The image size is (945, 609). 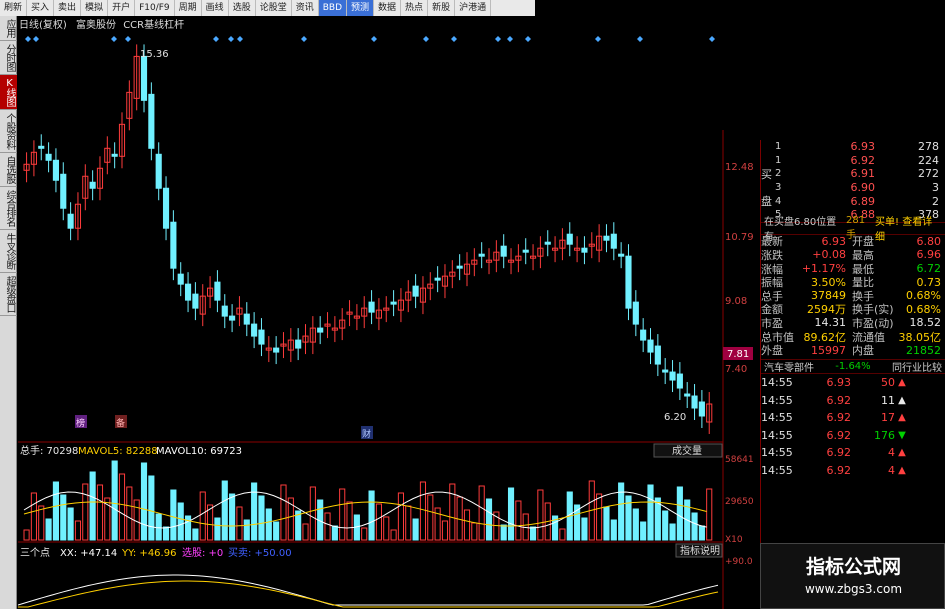 What do you see at coordinates (825, 337) in the screenshot?
I see `quote-value: 89.62亿` at bounding box center [825, 337].